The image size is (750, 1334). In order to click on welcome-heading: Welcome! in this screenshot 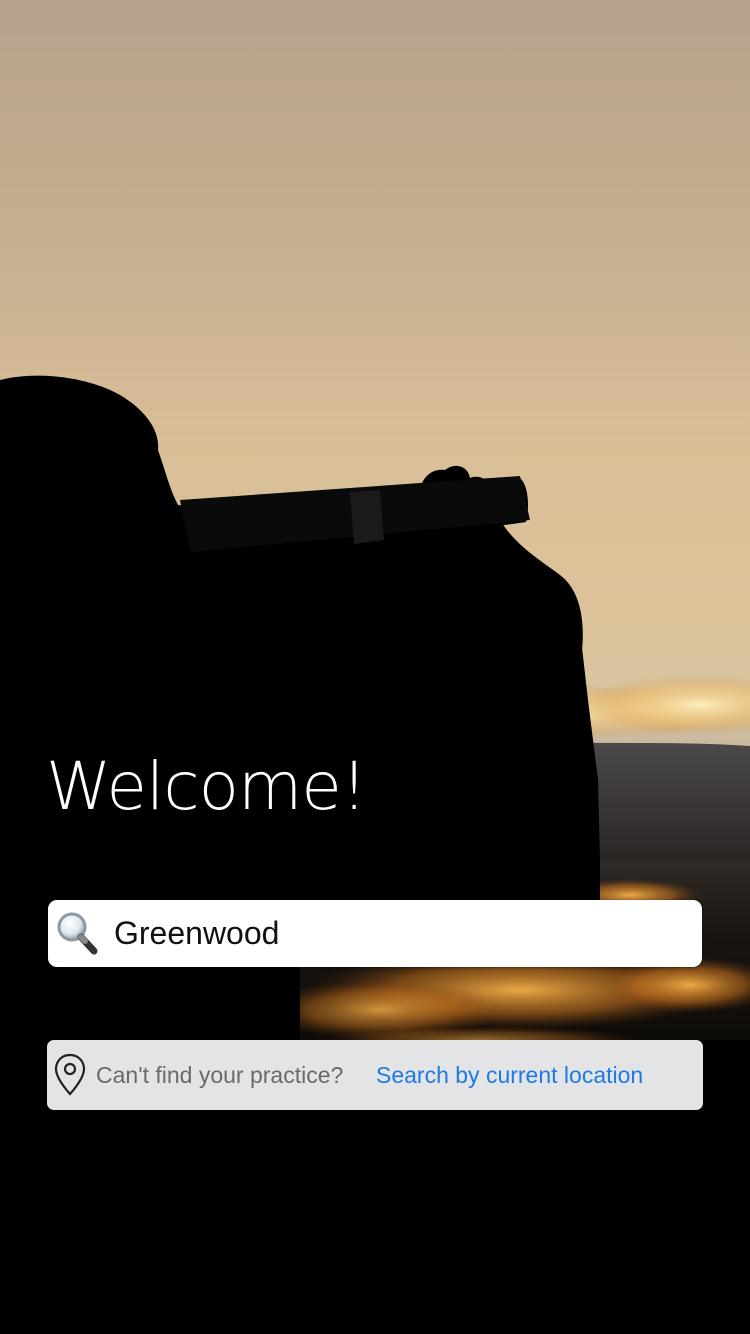, I will do `click(206, 786)`.